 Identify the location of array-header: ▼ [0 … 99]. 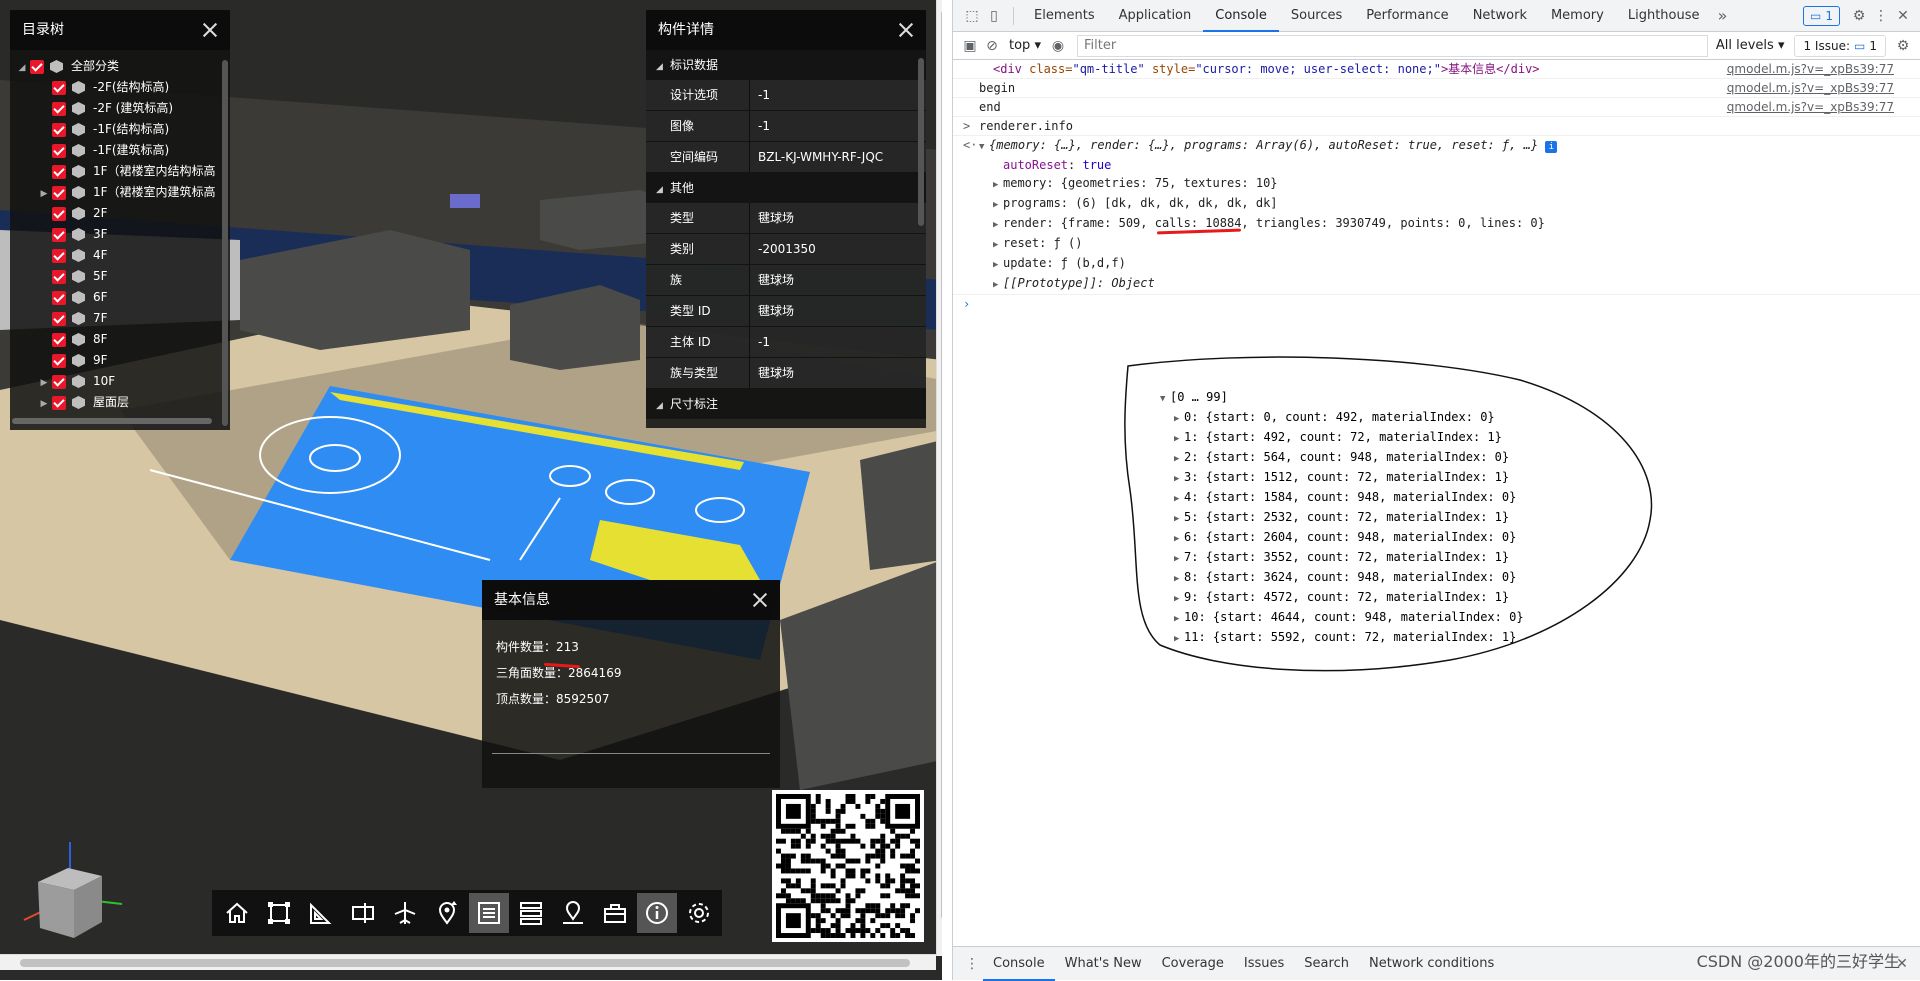
(1342, 398).